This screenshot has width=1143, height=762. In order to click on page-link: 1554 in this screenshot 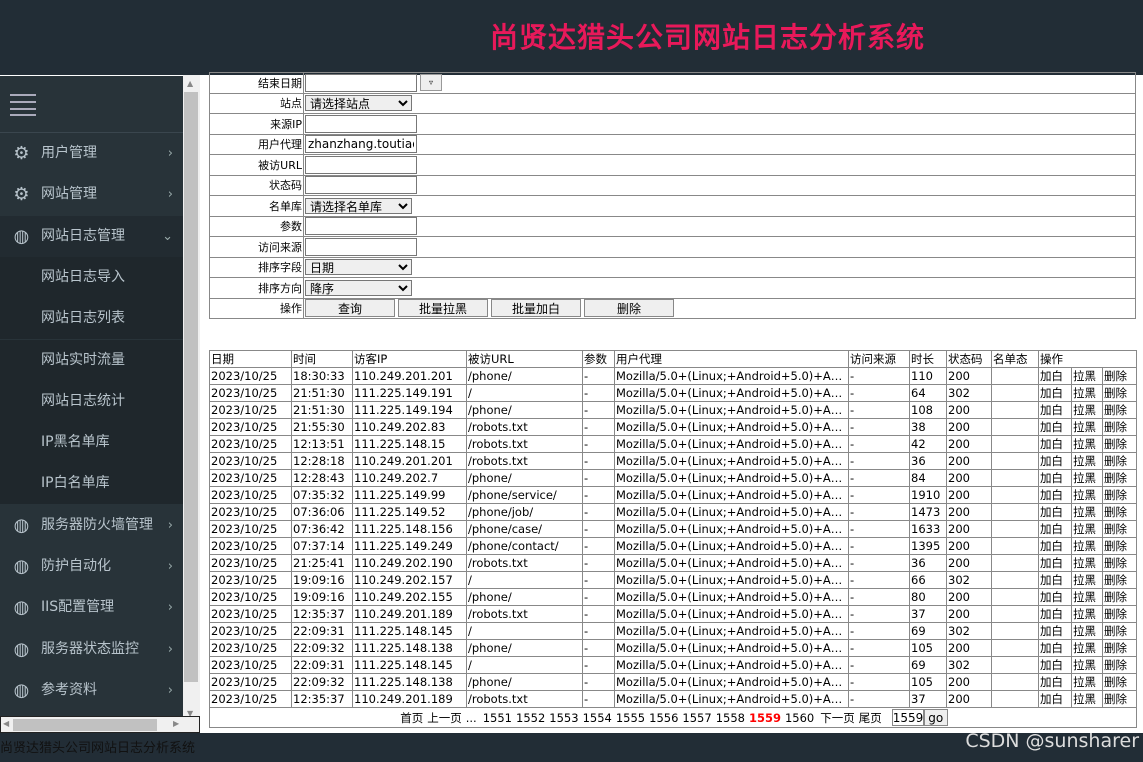, I will do `click(597, 718)`.